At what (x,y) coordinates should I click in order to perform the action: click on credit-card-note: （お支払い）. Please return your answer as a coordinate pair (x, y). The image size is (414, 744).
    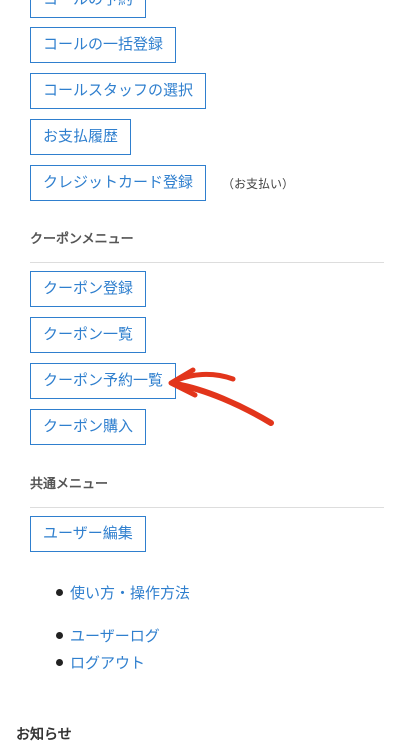
    Looking at the image, I should click on (258, 184).